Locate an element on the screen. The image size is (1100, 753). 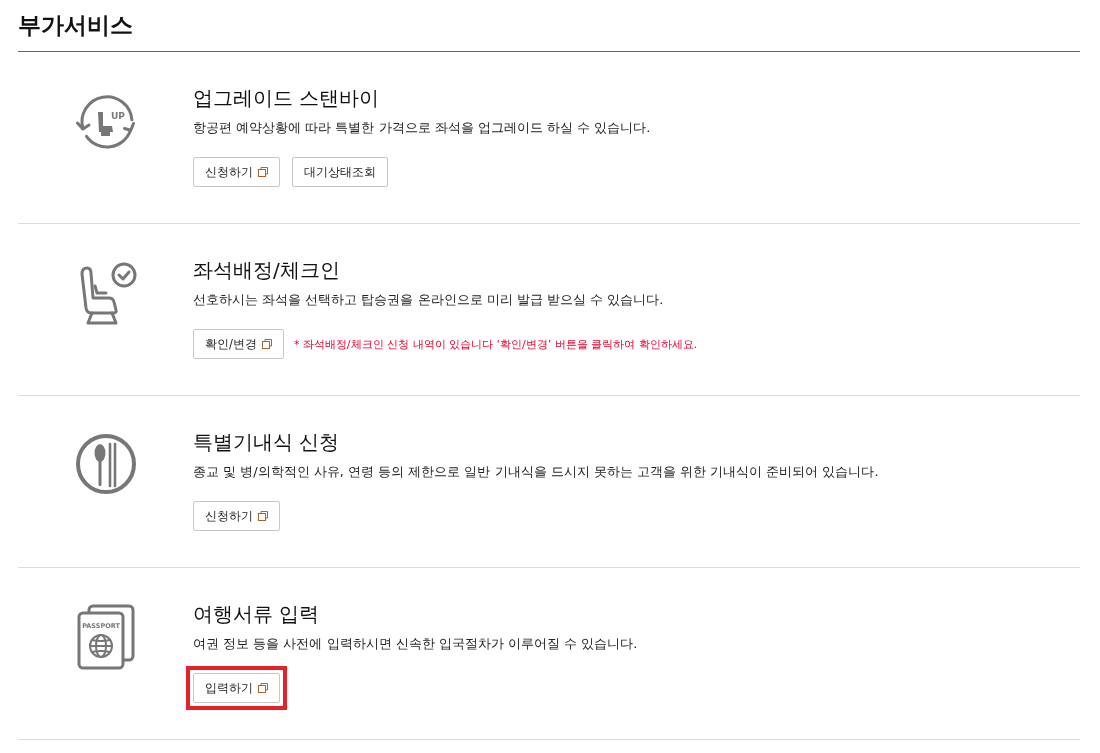
icon-label: UP is located at coordinates (118, 116).